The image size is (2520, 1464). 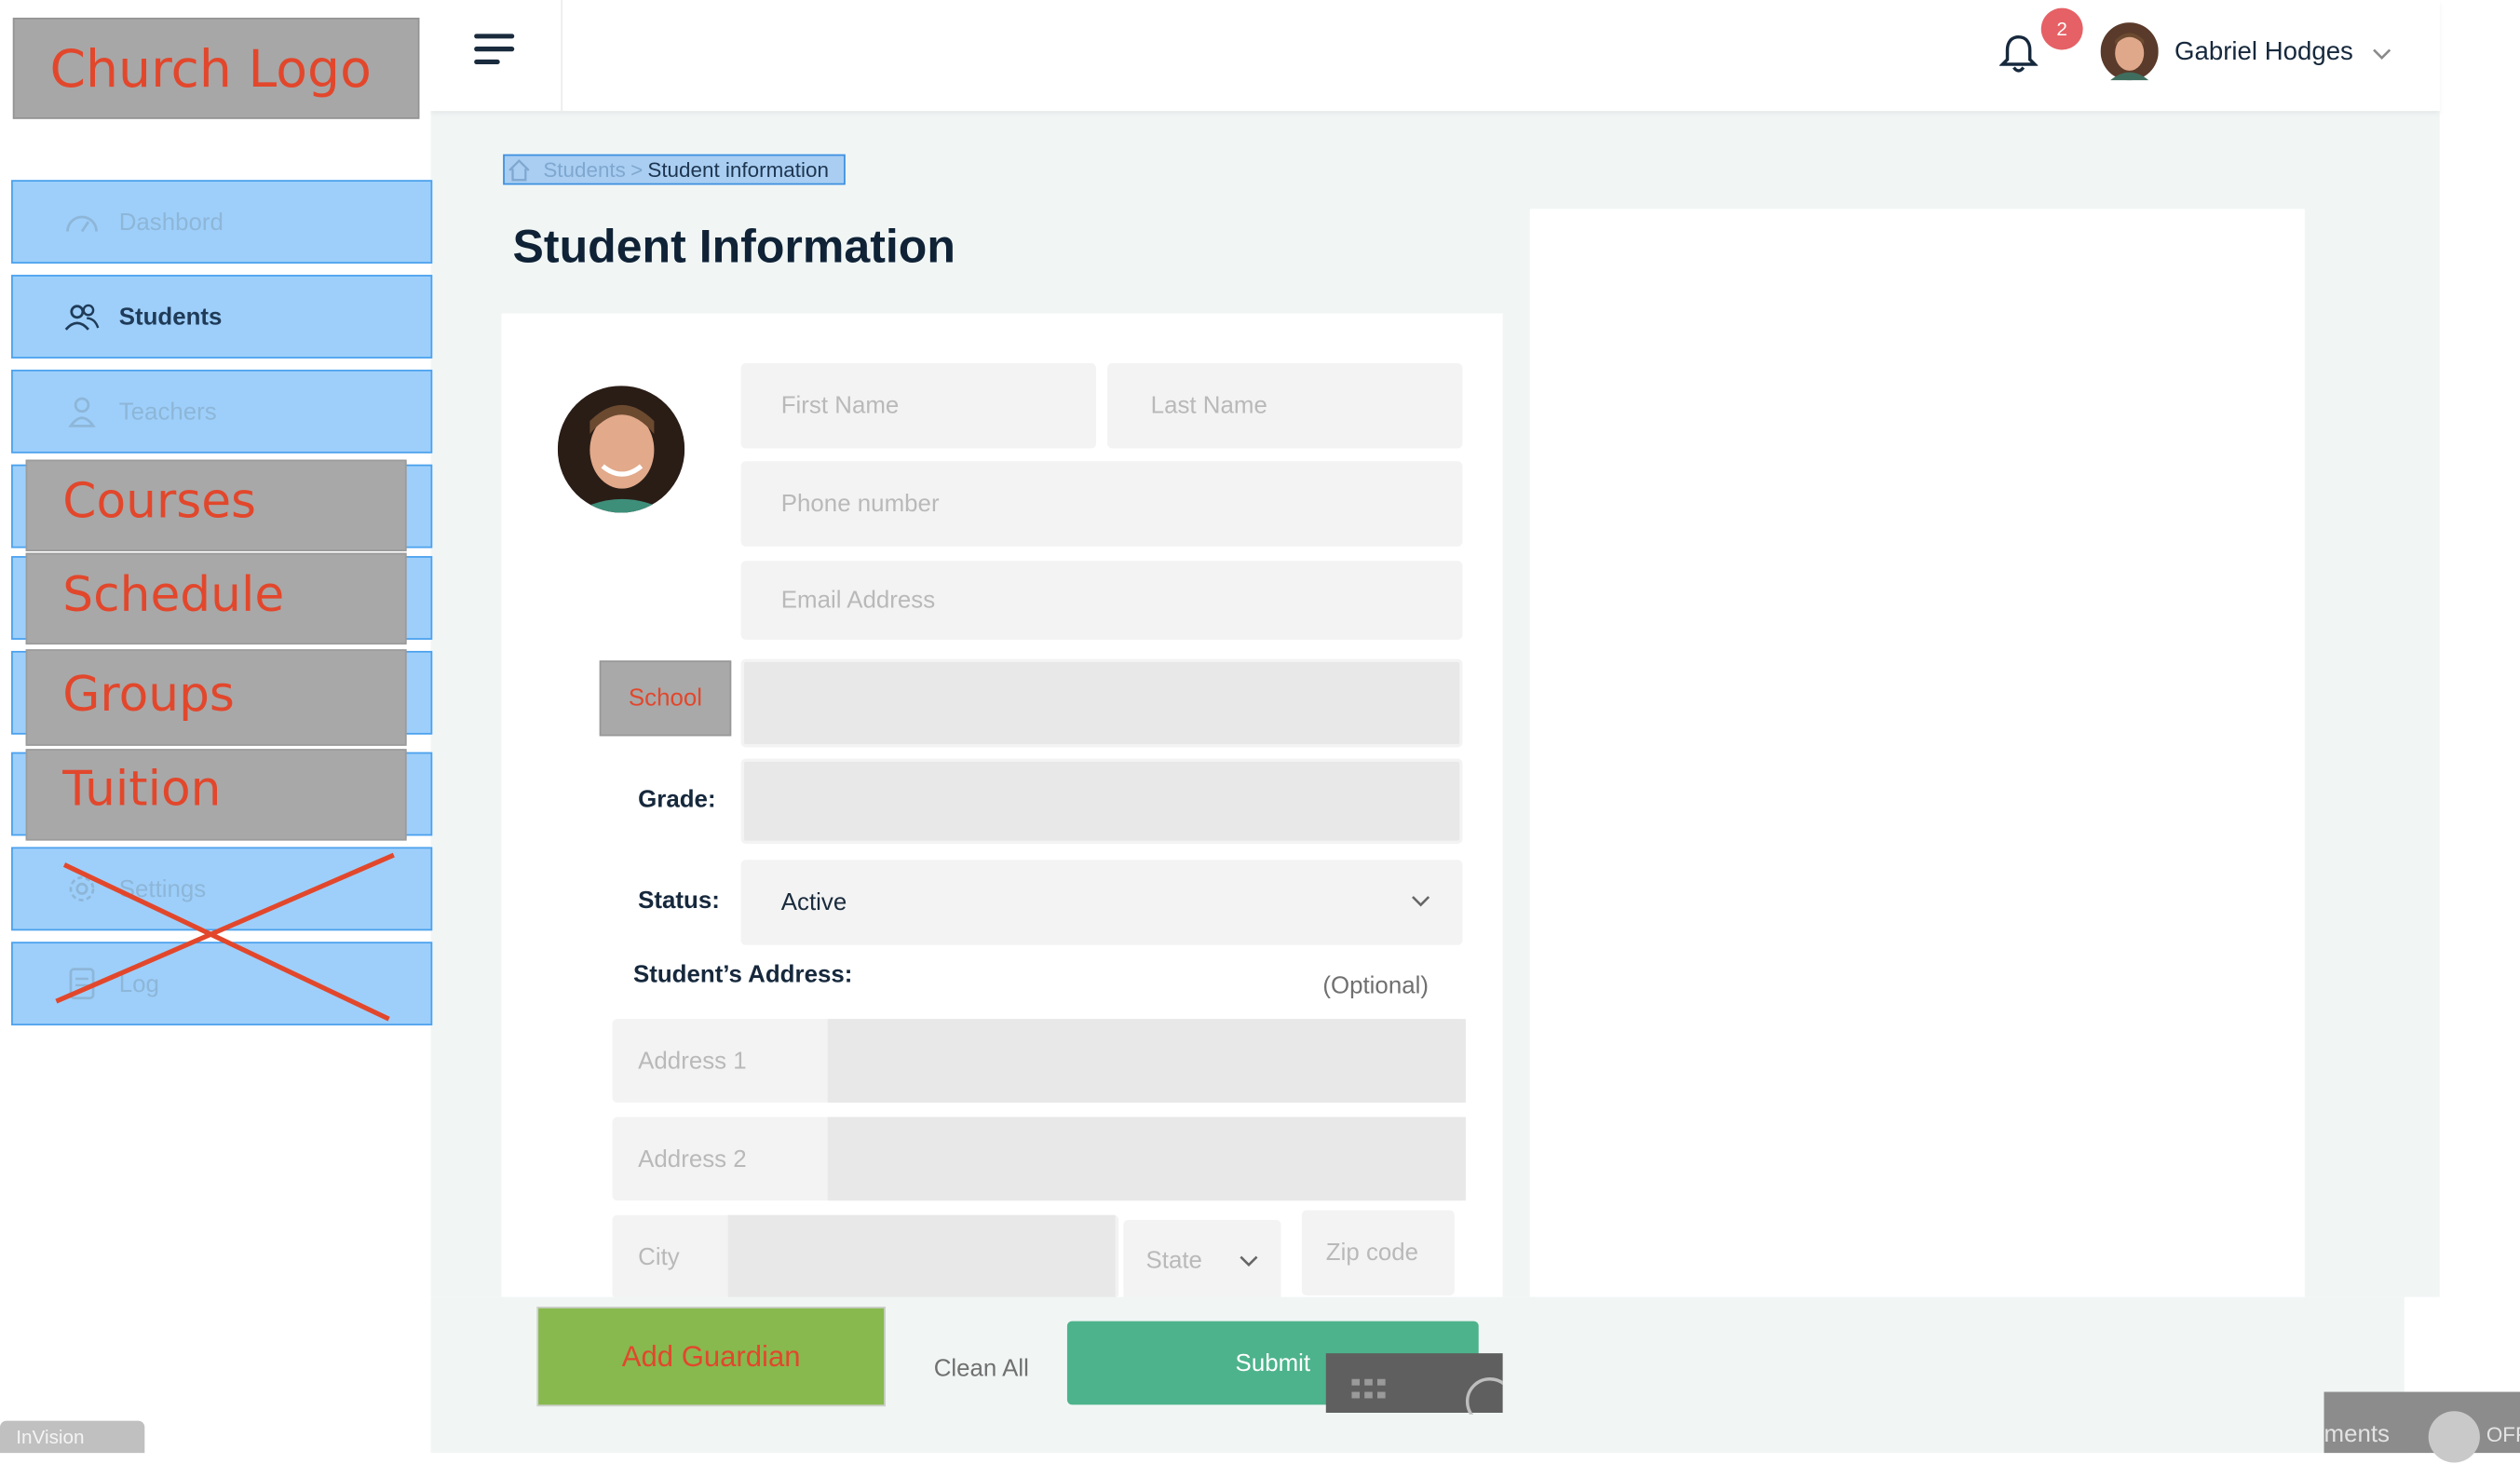 I want to click on address2-field: Address 2, so click(x=1039, y=1159).